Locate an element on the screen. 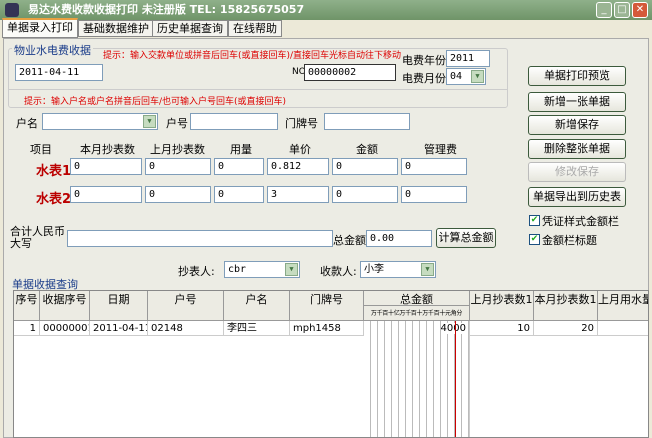 The height and width of the screenshot is (438, 652). tab-history-query: 历史单据查询 is located at coordinates (190, 28).